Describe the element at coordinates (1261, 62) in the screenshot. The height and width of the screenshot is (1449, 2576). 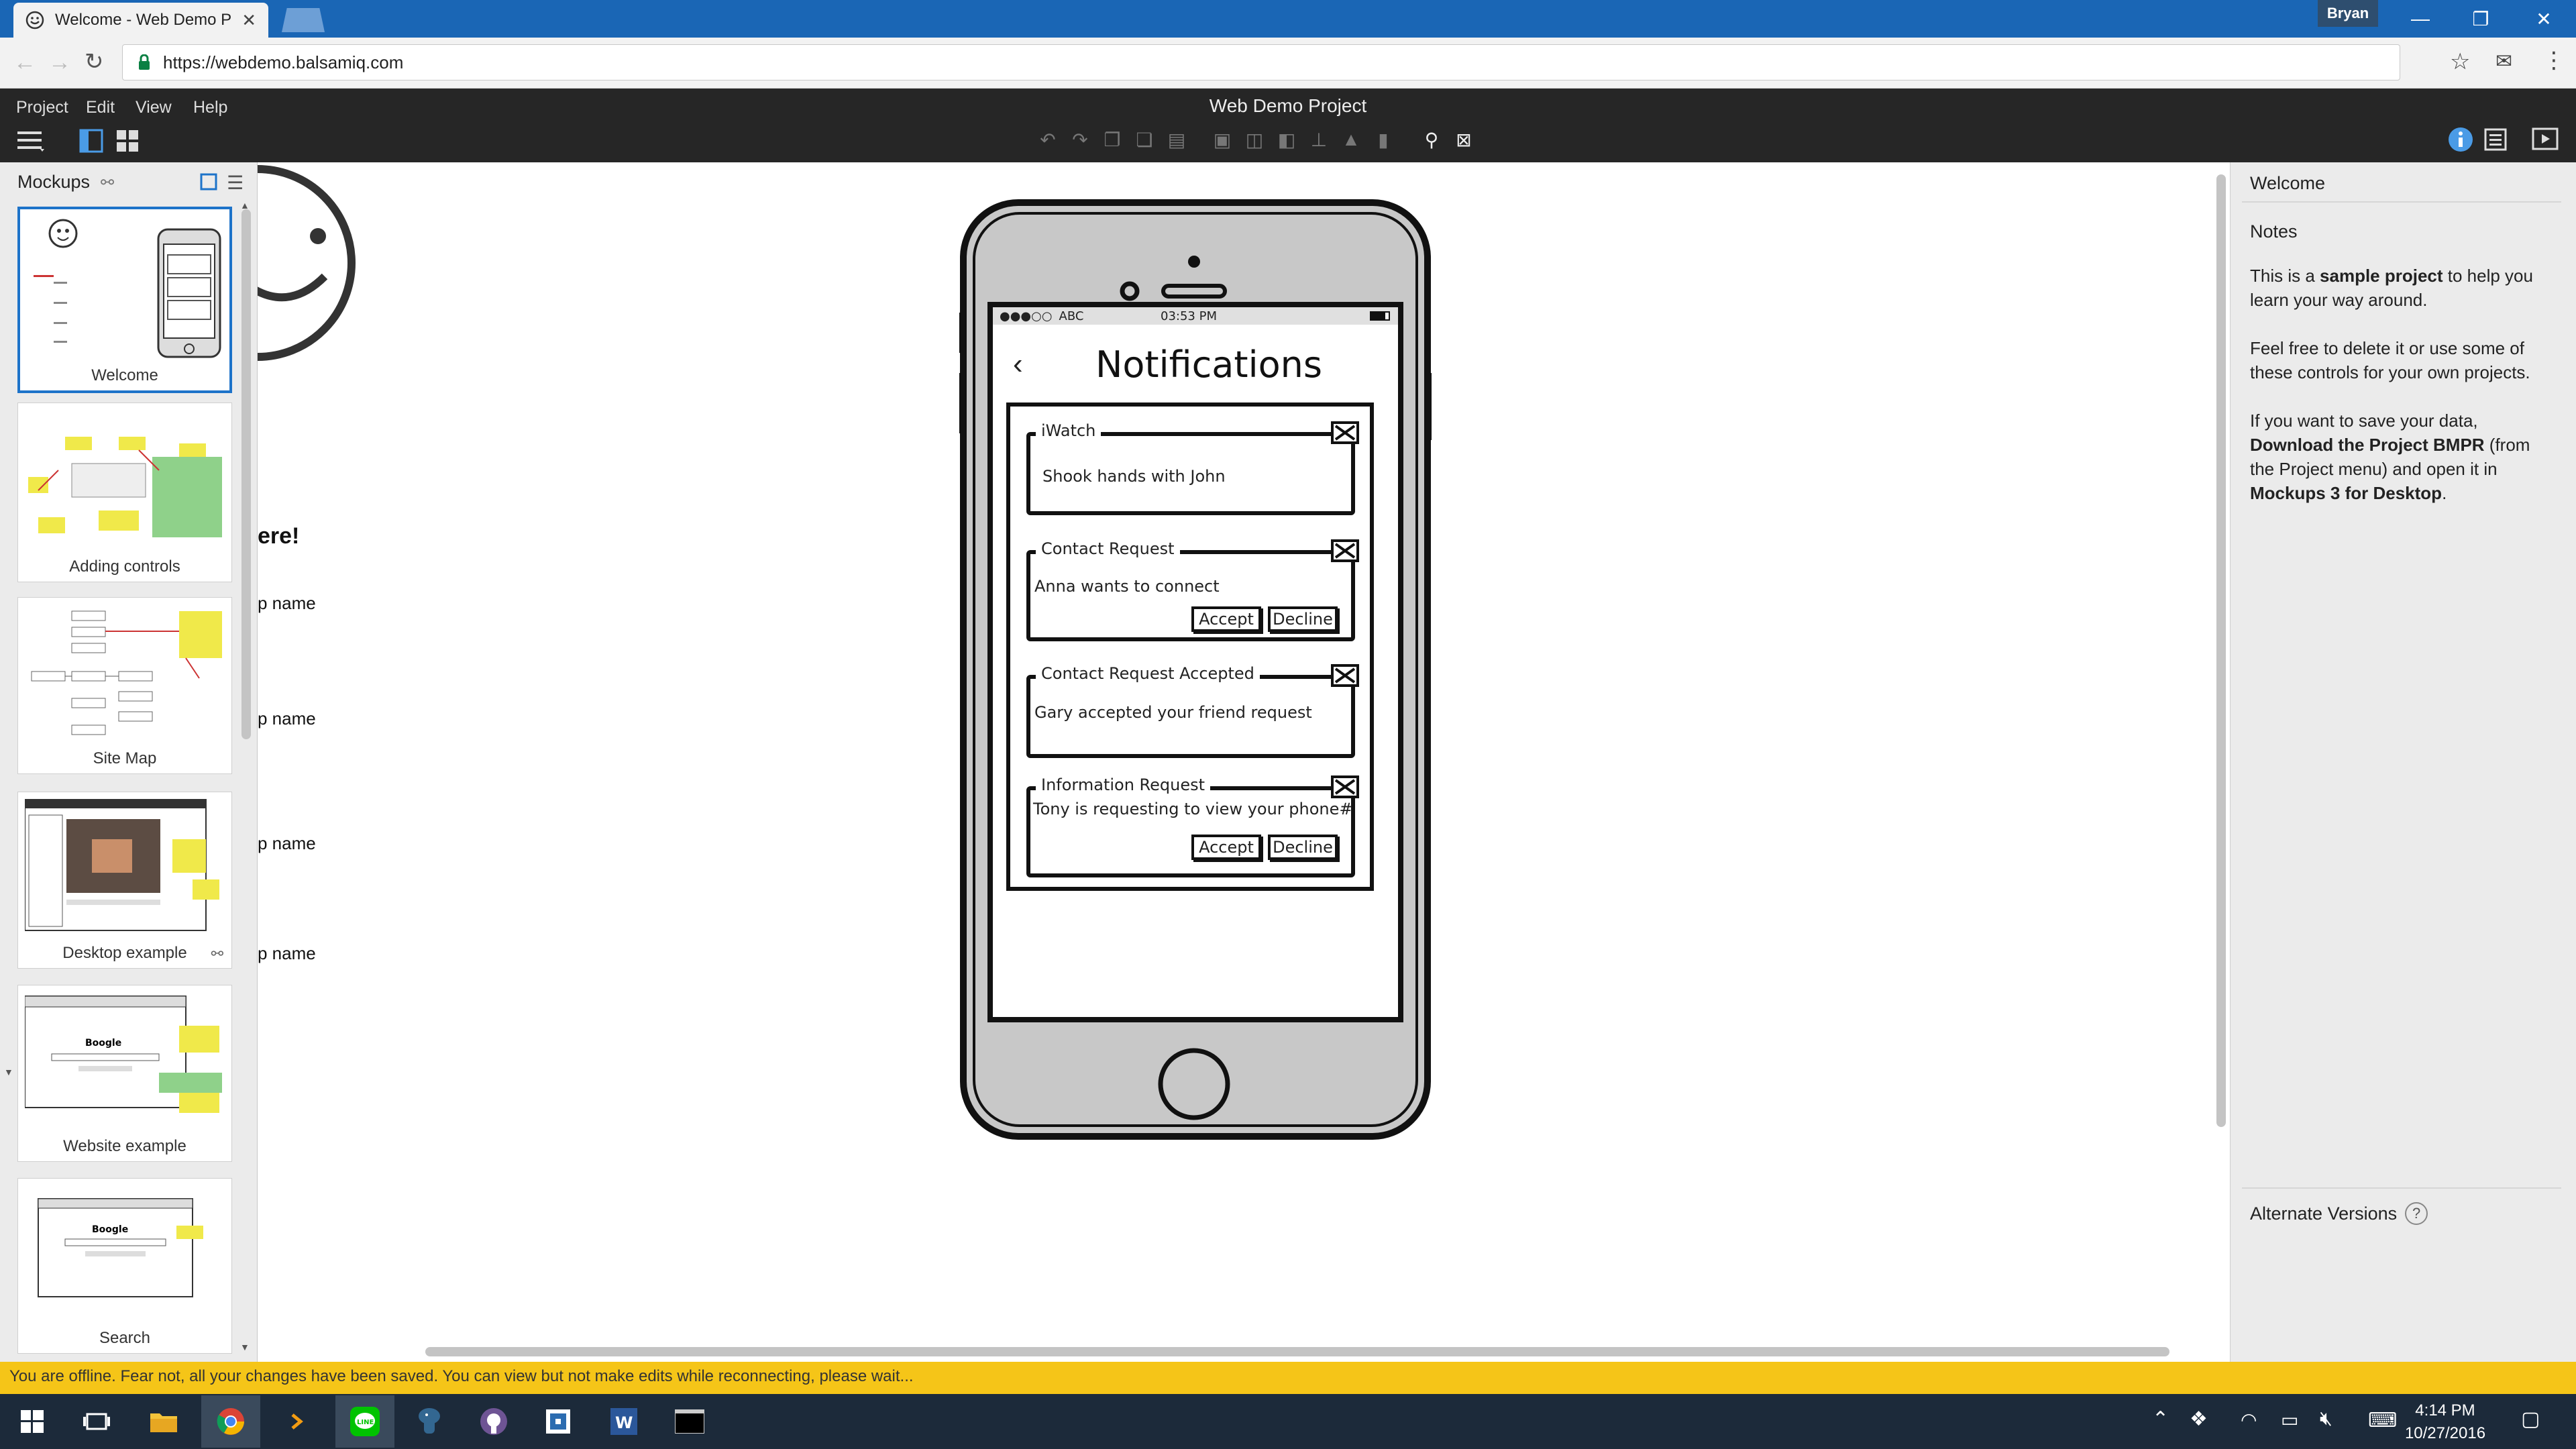
I see `address-field: https://webdemo.balsamiq.com` at that location.